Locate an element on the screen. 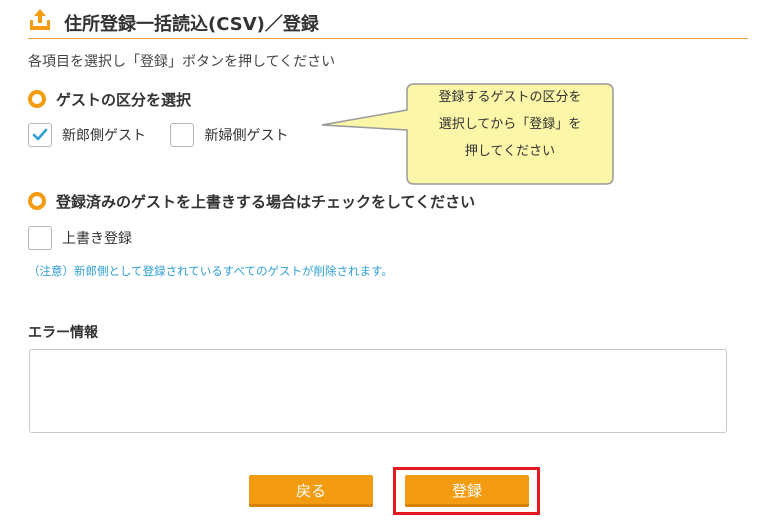 Image resolution: width=776 pixels, height=532 pixels. back-button: 戻る is located at coordinates (311, 491).